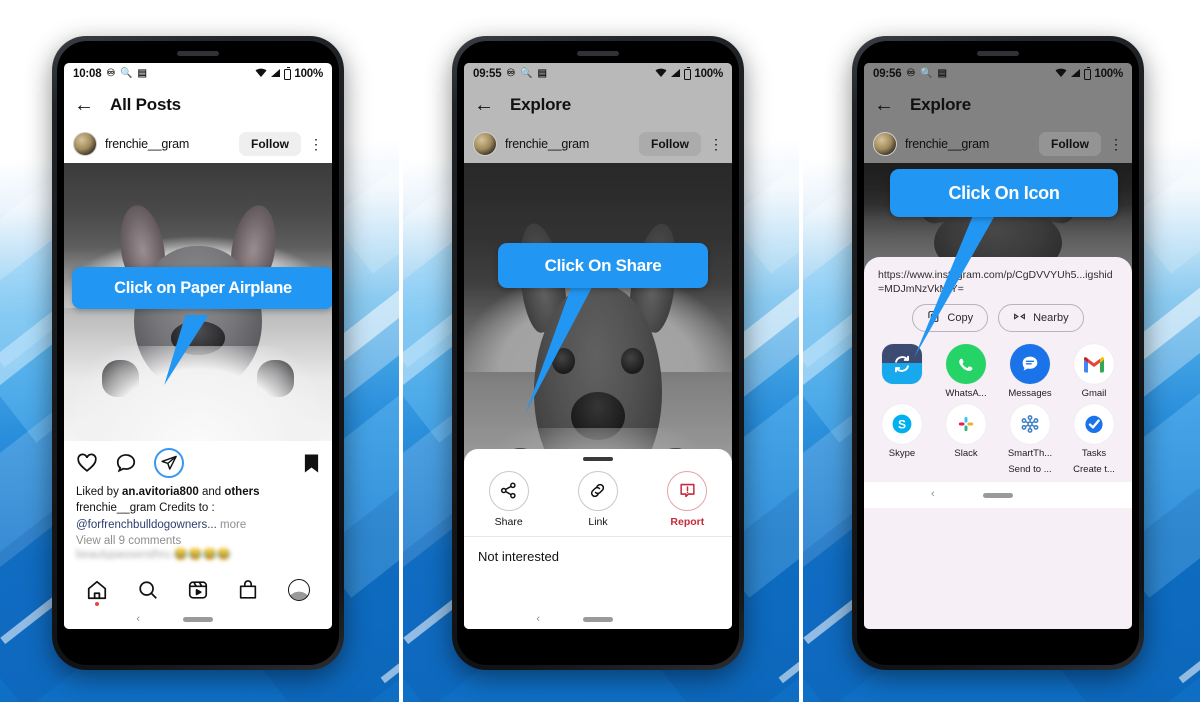  I want to click on status-bar: 10:08 ♾ 🔍 ▤ 100%, so click(198, 74).